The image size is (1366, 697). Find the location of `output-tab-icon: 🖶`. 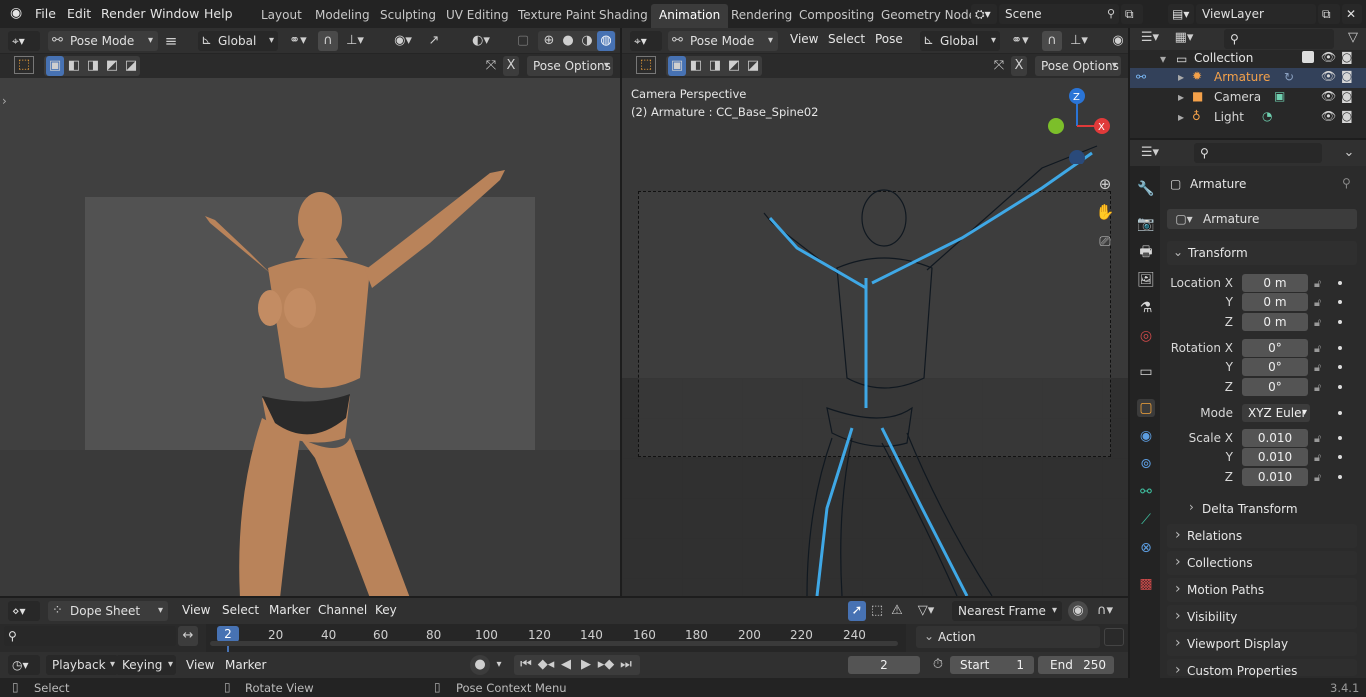

output-tab-icon: 🖶 is located at coordinates (1146, 252).